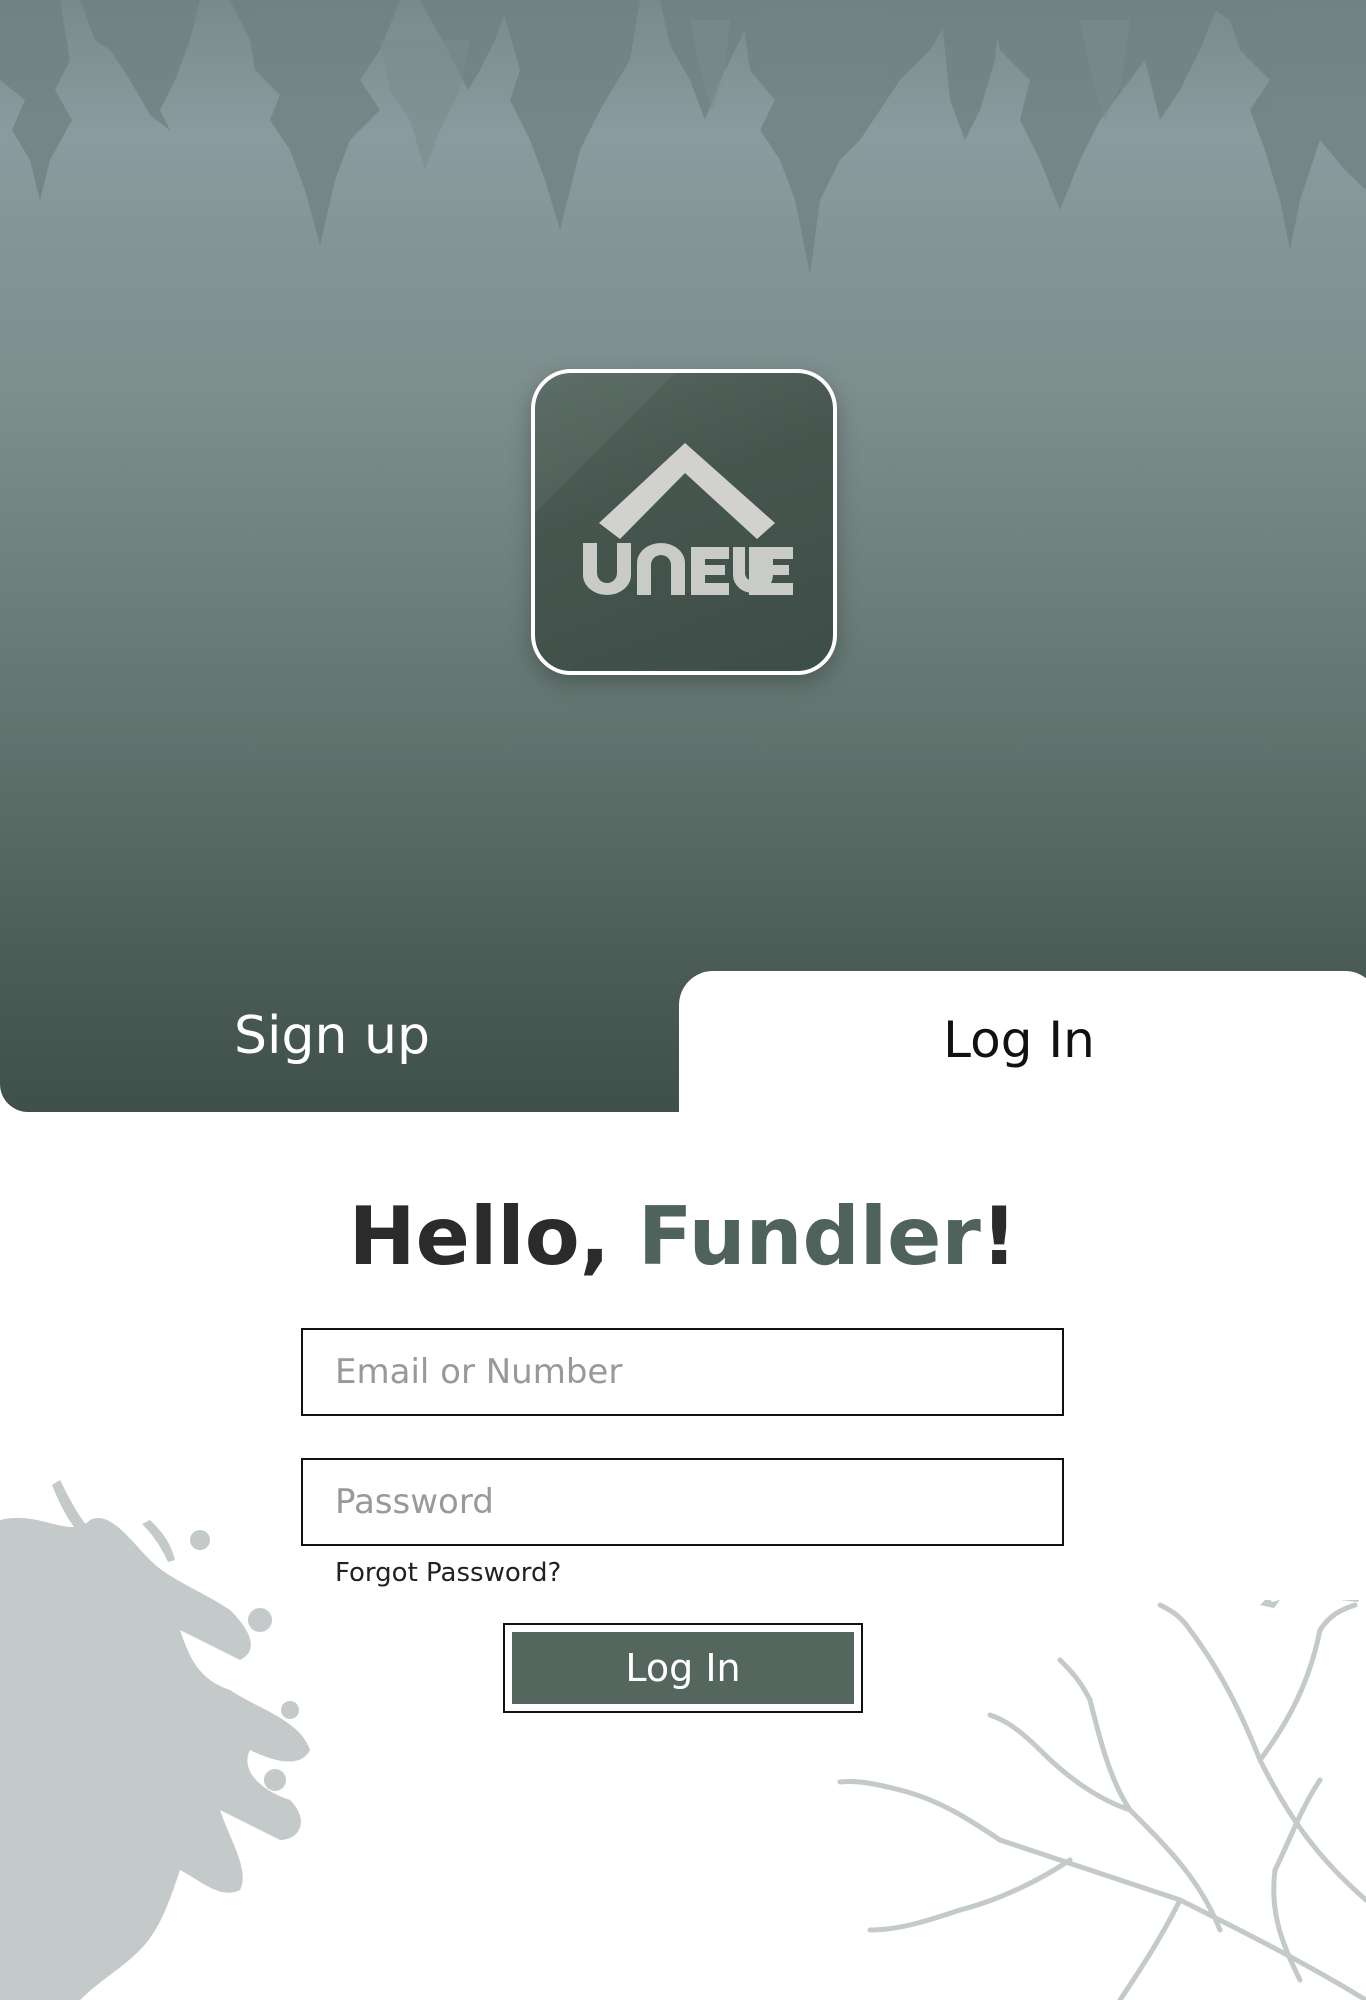 The image size is (1366, 2000). I want to click on greeting-name: Fundler, so click(809, 1236).